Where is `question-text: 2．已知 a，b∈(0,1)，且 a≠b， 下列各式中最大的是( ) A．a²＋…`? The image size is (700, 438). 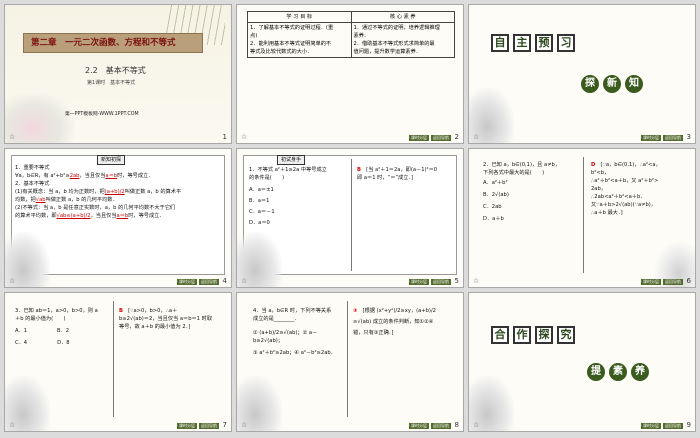 question-text: 2．已知 a，b∈(0,1)，且 a≠b， 下列各式中最大的是( ) A．a²＋… is located at coordinates (533, 192).